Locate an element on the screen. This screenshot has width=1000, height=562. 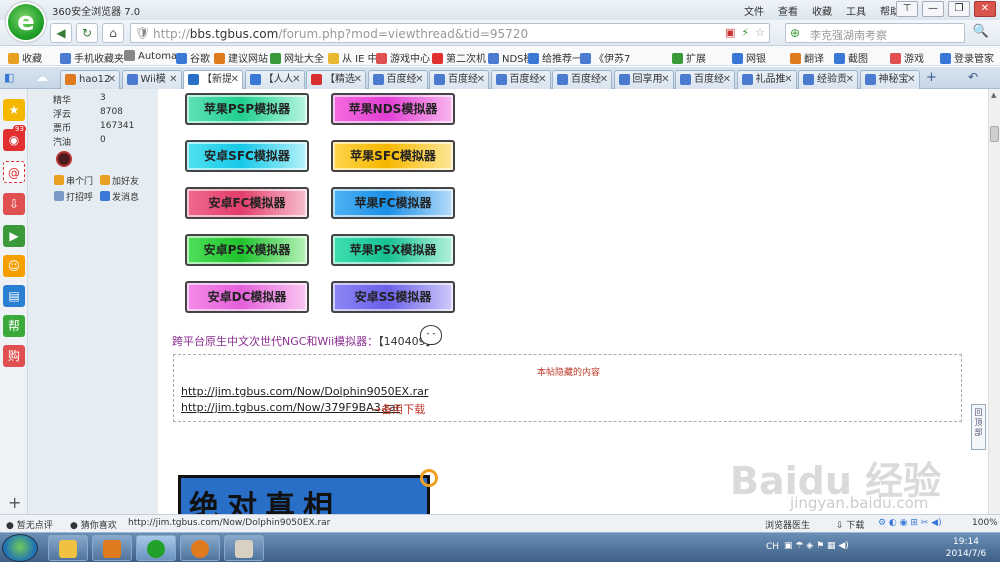
menu-view: 查看 is located at coordinates (788, 10).